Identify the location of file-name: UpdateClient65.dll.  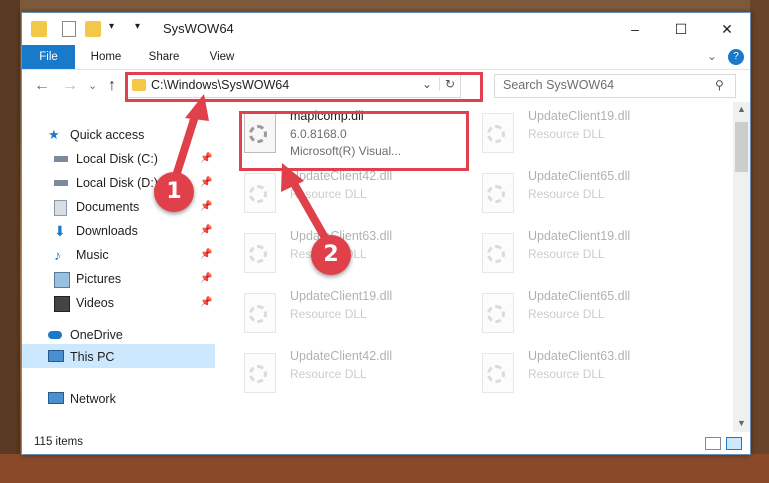
(579, 176).